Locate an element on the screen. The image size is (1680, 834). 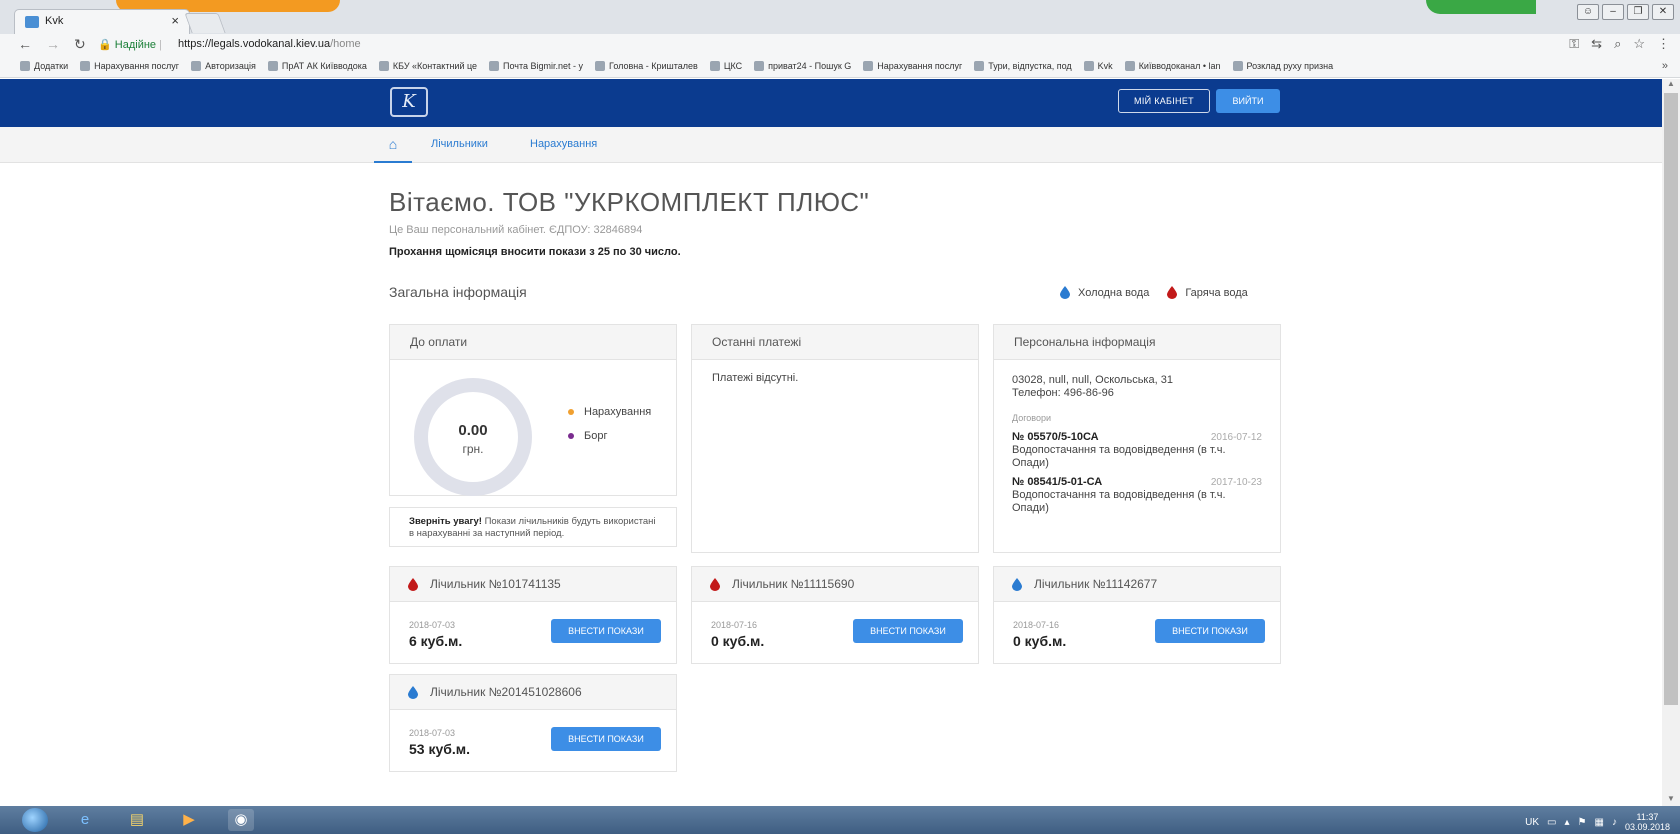
legend-hot-label: Гаряча вода is located at coordinates (1216, 292).